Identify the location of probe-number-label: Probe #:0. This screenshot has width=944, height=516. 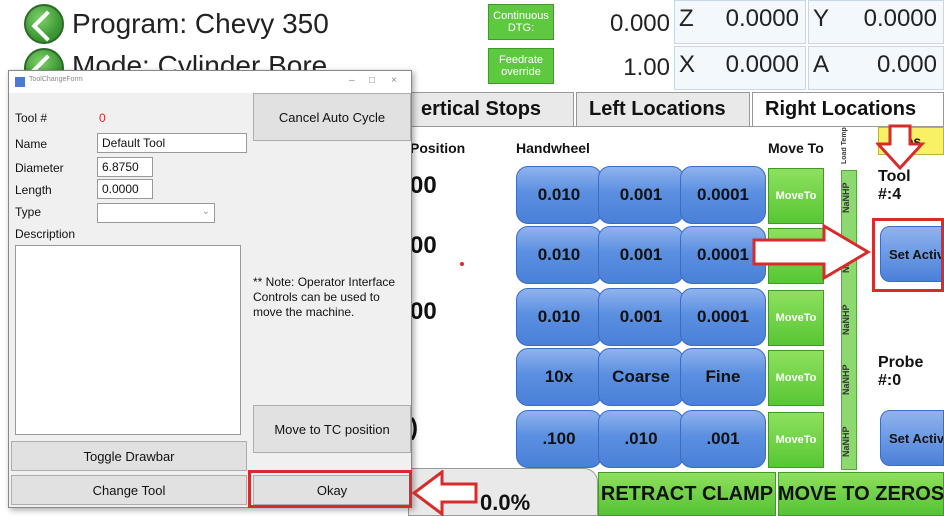
(901, 371).